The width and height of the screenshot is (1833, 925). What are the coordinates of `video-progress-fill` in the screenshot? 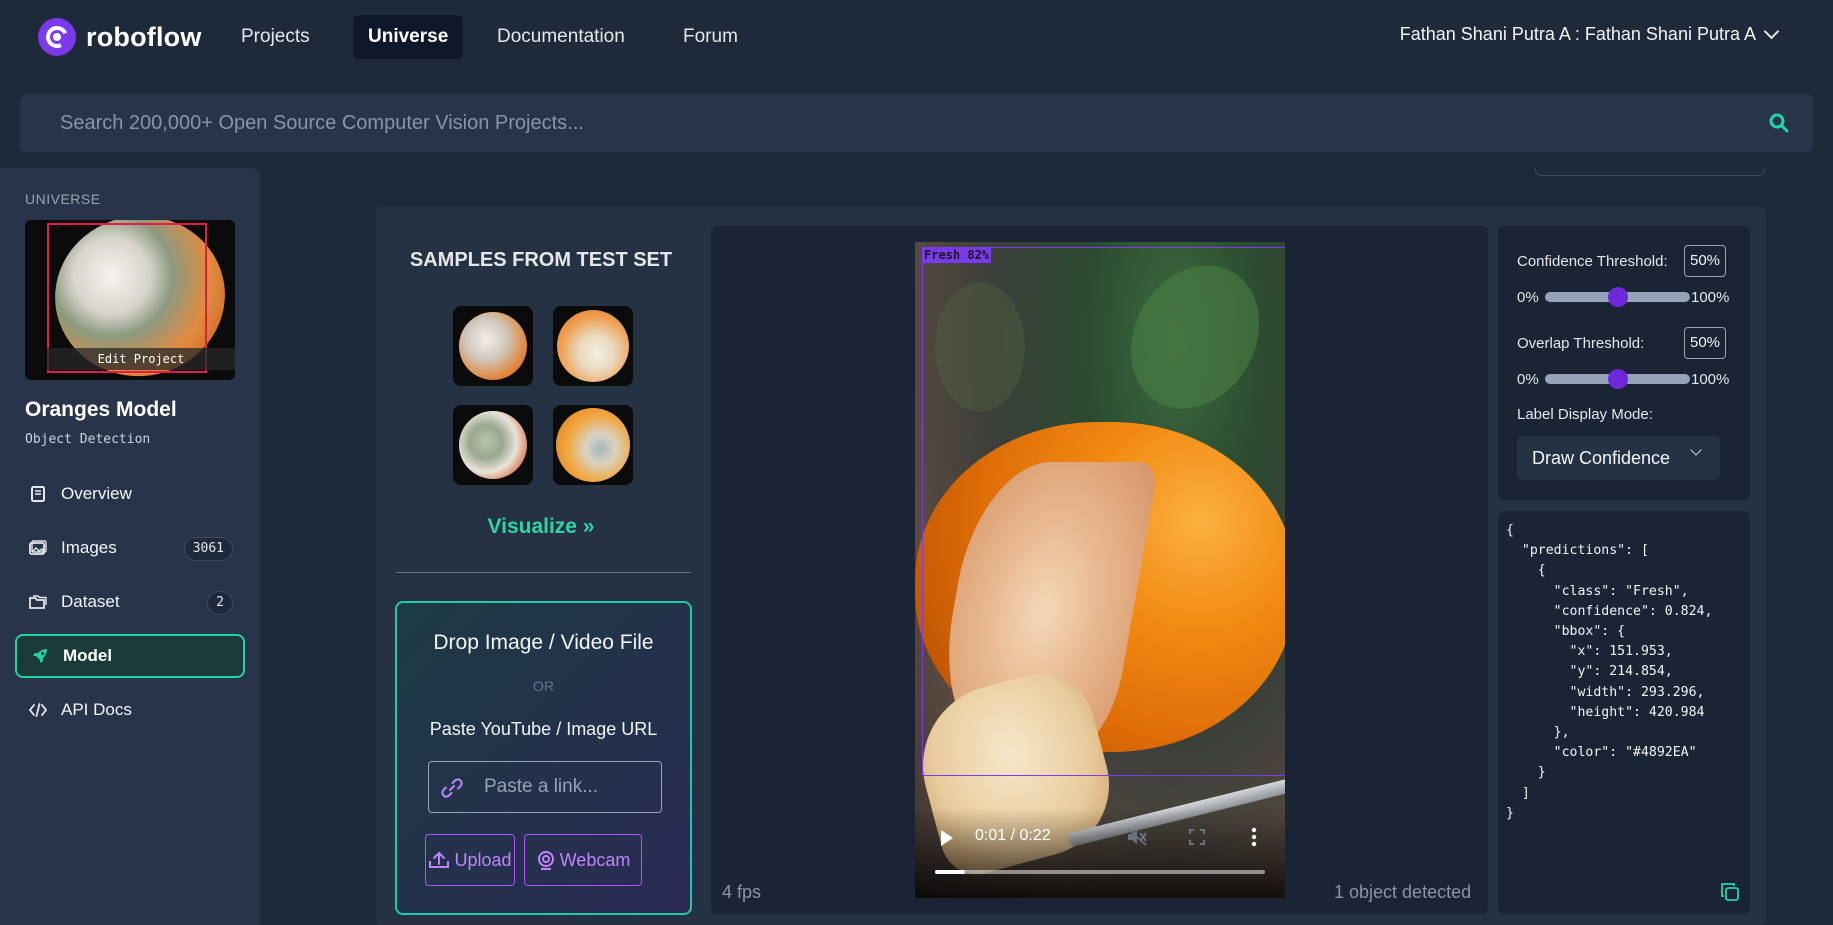 It's located at (950, 872).